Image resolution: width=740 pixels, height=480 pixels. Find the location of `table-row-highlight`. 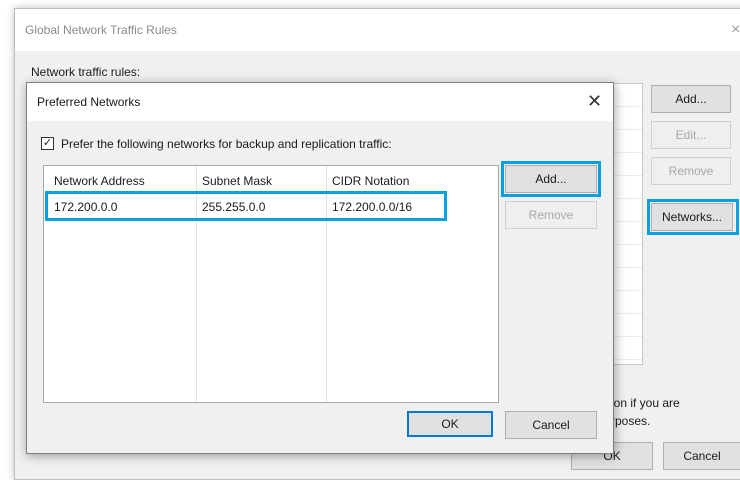

table-row-highlight is located at coordinates (246, 206).